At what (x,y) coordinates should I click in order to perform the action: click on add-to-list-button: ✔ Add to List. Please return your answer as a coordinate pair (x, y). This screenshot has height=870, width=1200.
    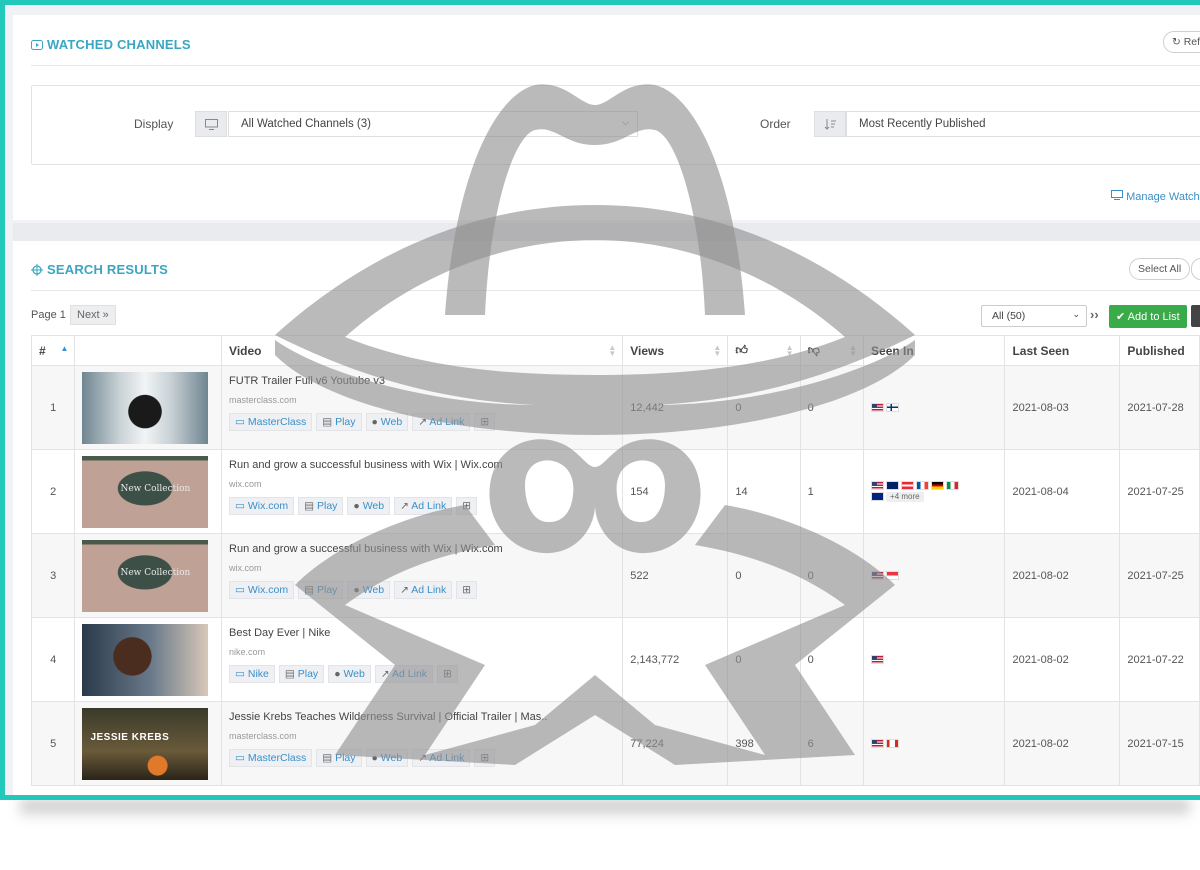
    Looking at the image, I should click on (1148, 316).